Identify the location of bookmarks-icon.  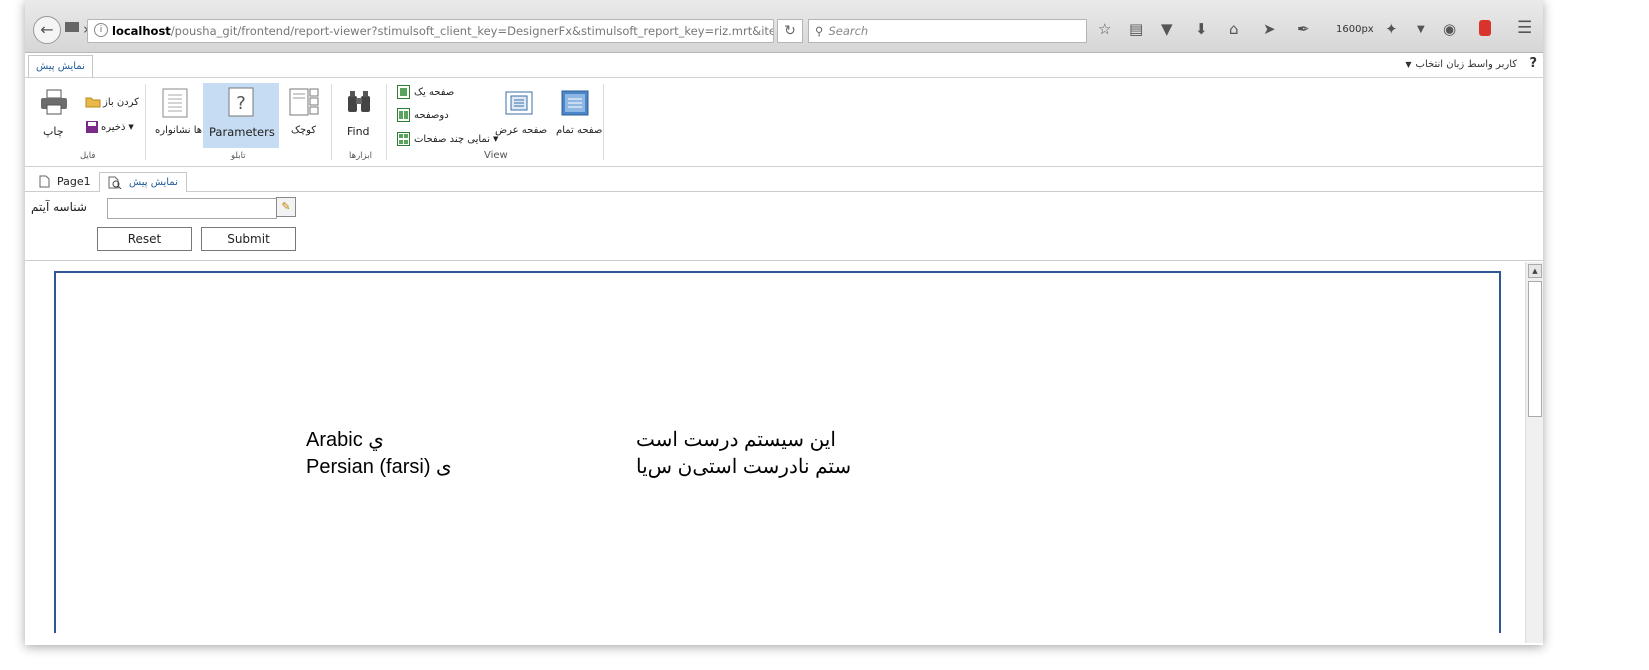
(175, 103).